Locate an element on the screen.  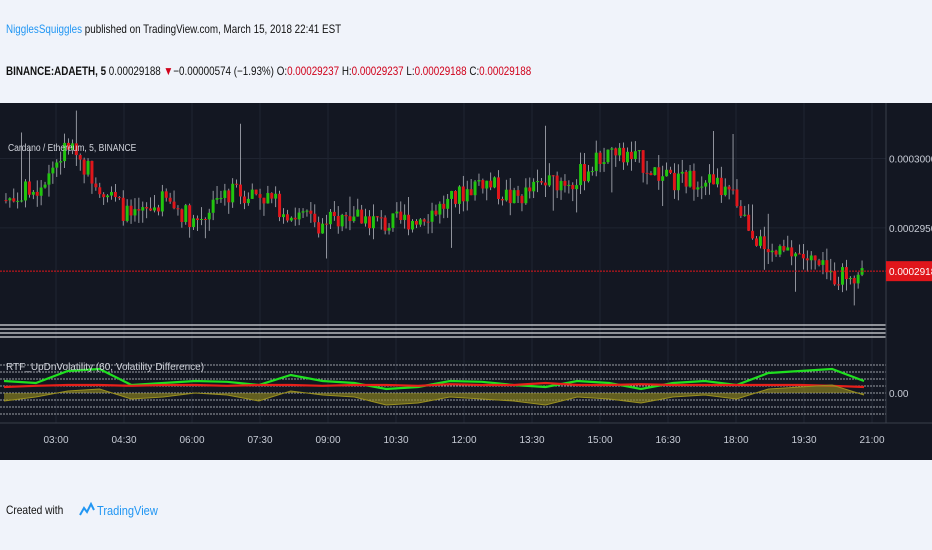
x-tick-label: 06:00 is located at coordinates (191, 440).